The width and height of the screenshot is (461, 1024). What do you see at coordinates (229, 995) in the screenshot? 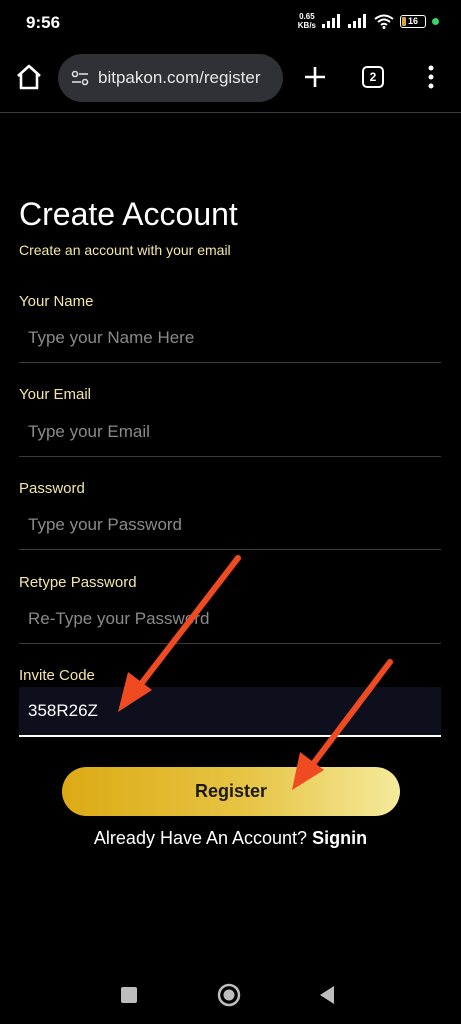
I see `home-button-icon` at bounding box center [229, 995].